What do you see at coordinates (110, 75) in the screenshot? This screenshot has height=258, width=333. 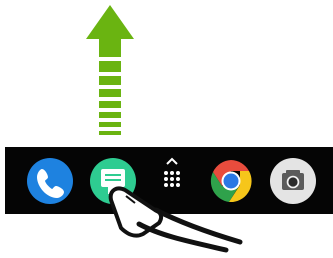 I see `up-arrow-icon` at bounding box center [110, 75].